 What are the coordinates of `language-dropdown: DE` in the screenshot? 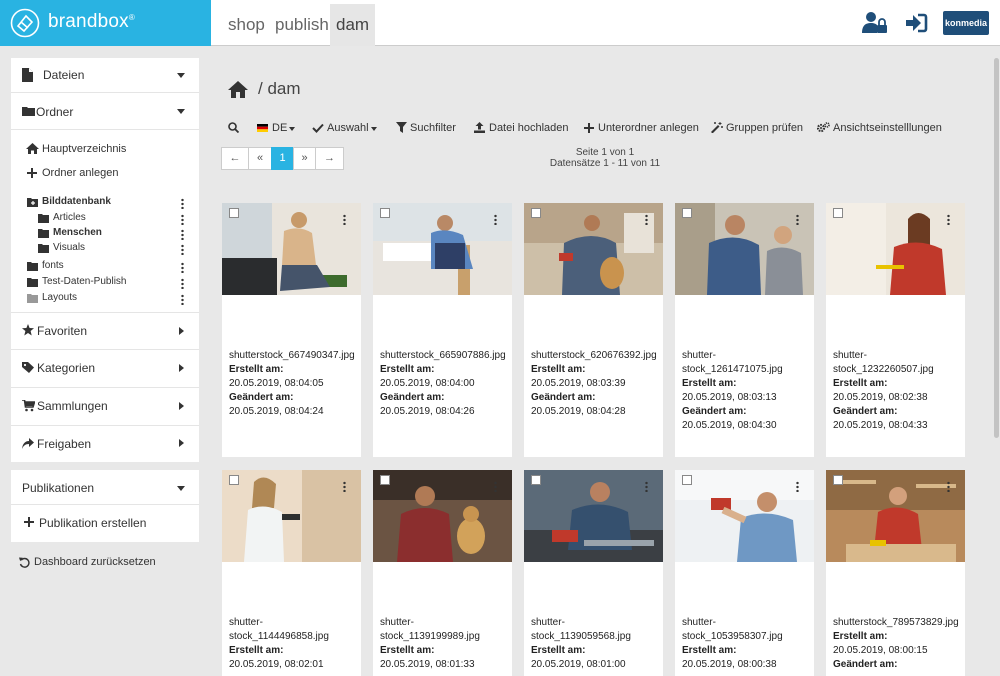 It's located at (277, 128).